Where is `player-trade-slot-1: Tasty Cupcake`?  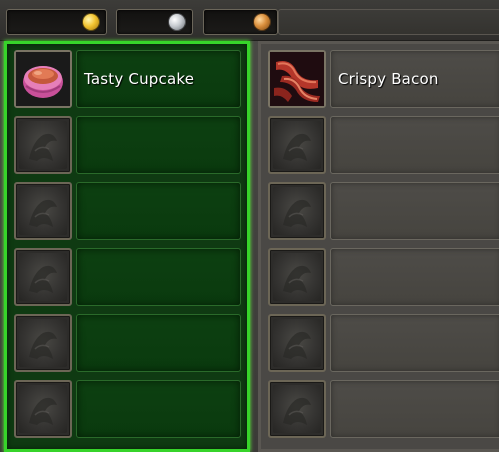 player-trade-slot-1: Tasty Cupcake is located at coordinates (127, 79).